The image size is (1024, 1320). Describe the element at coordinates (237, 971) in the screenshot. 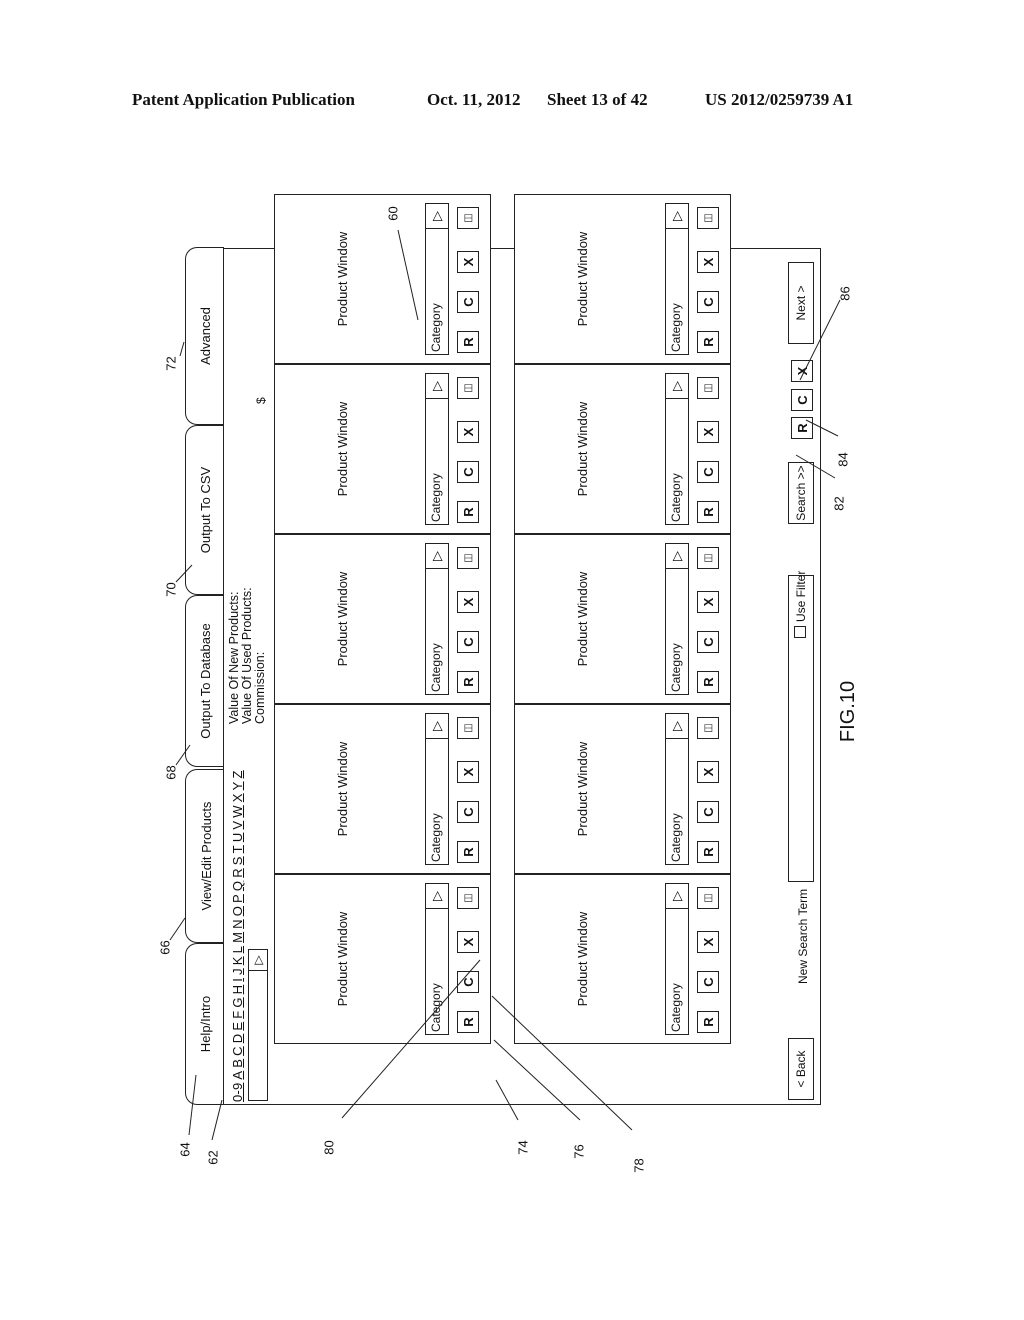

I see `alpha-link-j: J` at that location.